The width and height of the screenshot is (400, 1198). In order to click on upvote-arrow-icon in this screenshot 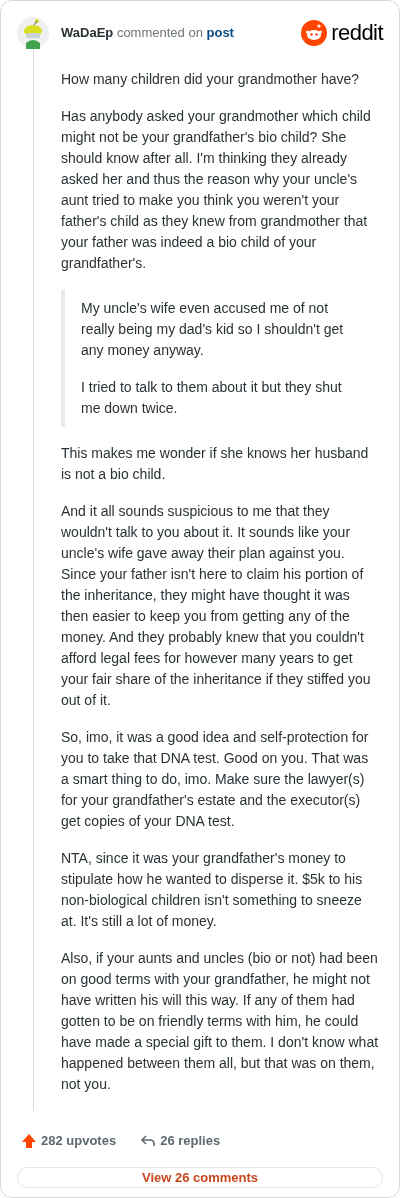, I will do `click(29, 1140)`.